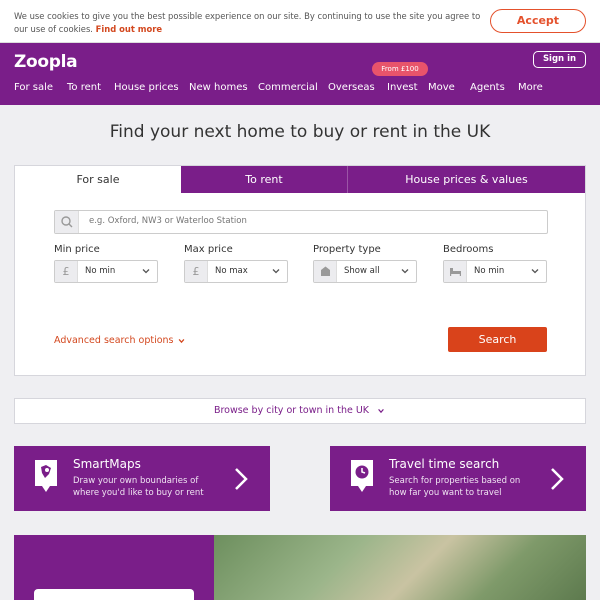 Image resolution: width=600 pixels, height=600 pixels. I want to click on advanced-search-options-link: Advanced search options, so click(120, 340).